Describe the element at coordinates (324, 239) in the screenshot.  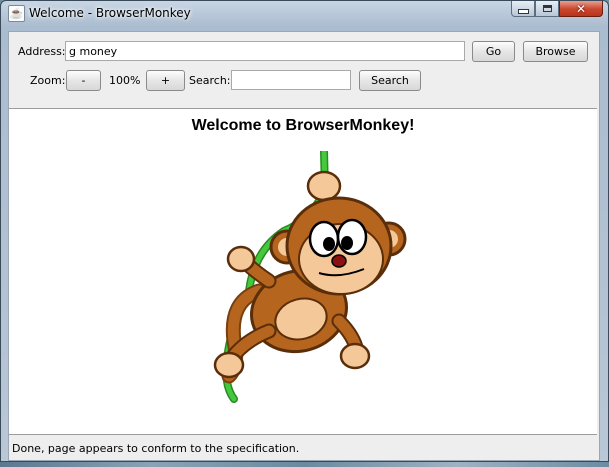
I see `monkey-eye-left` at that location.